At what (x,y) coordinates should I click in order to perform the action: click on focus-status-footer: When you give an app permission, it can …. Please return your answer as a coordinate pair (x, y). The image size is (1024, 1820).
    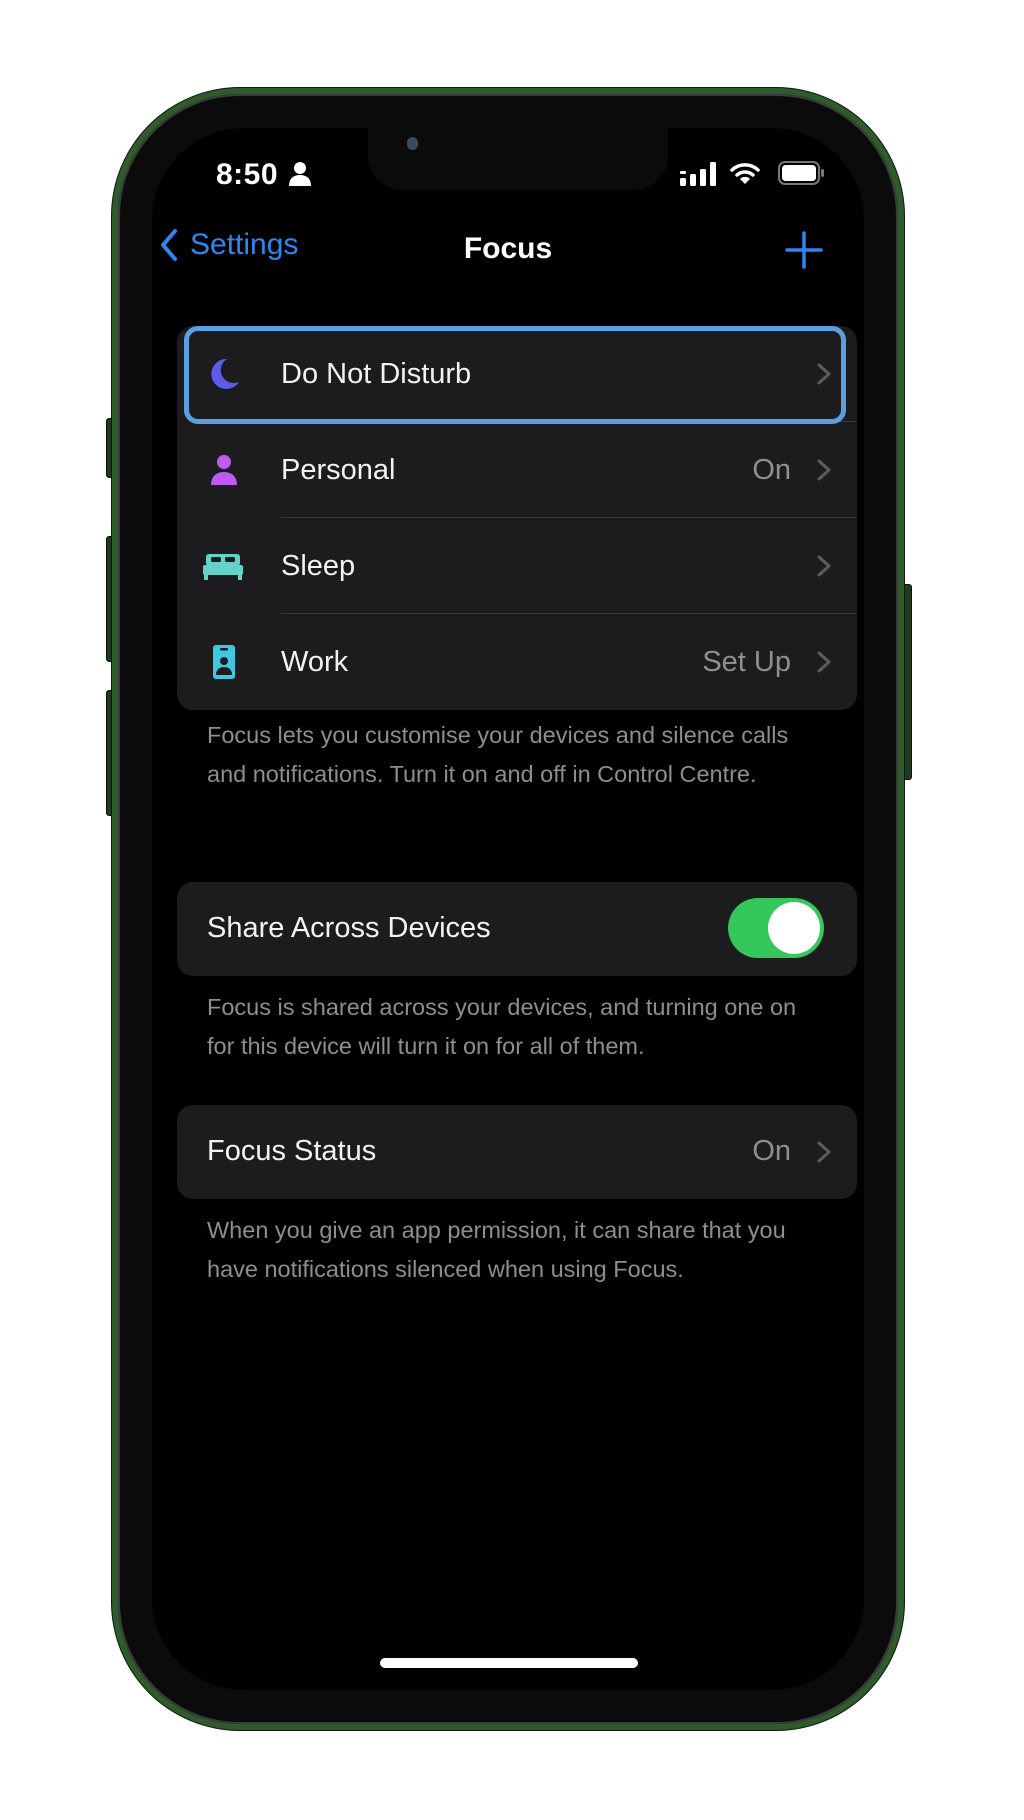
    Looking at the image, I should click on (496, 1249).